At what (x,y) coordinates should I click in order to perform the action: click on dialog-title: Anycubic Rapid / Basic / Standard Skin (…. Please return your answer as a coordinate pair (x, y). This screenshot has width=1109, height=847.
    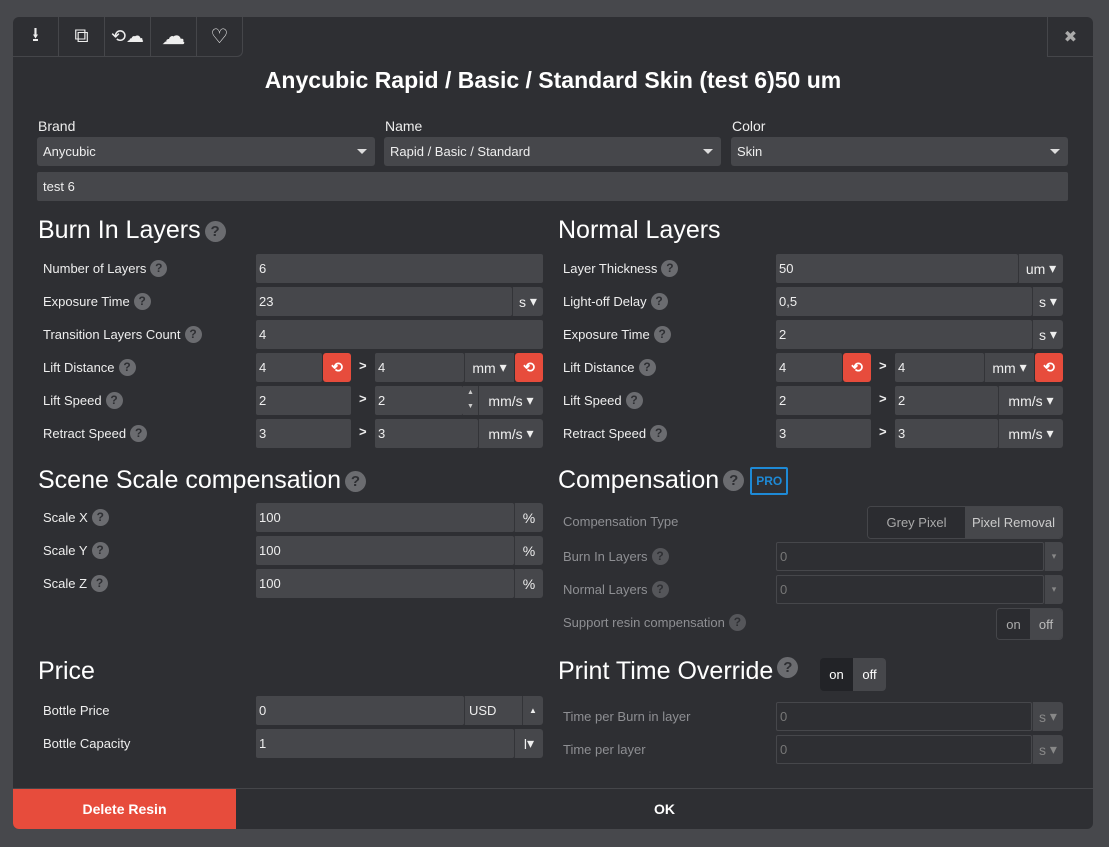
    Looking at the image, I should click on (553, 80).